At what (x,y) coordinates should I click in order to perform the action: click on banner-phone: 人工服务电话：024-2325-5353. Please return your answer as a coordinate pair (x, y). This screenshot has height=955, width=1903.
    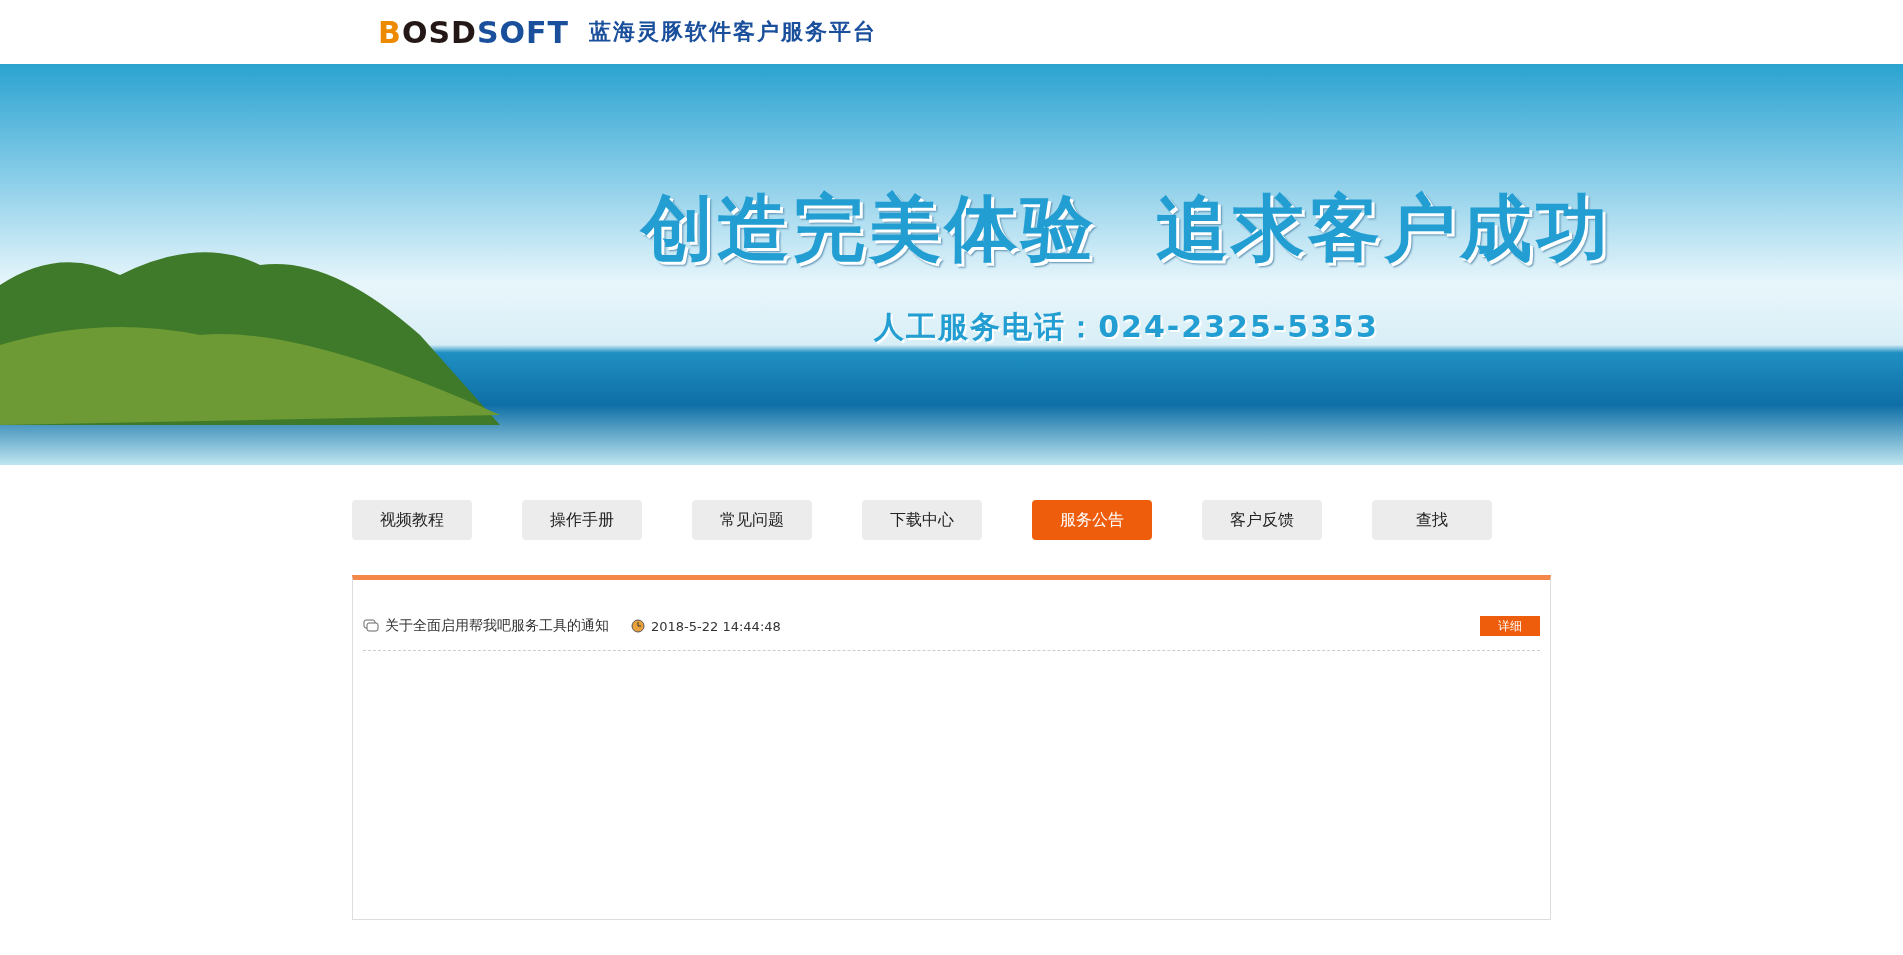
    Looking at the image, I should click on (1126, 327).